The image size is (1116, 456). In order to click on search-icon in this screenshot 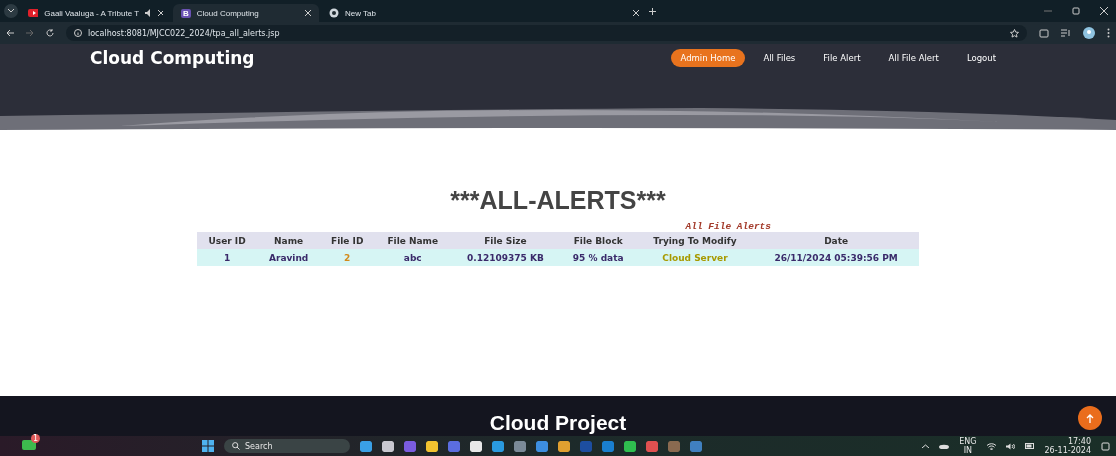, I will do `click(236, 446)`.